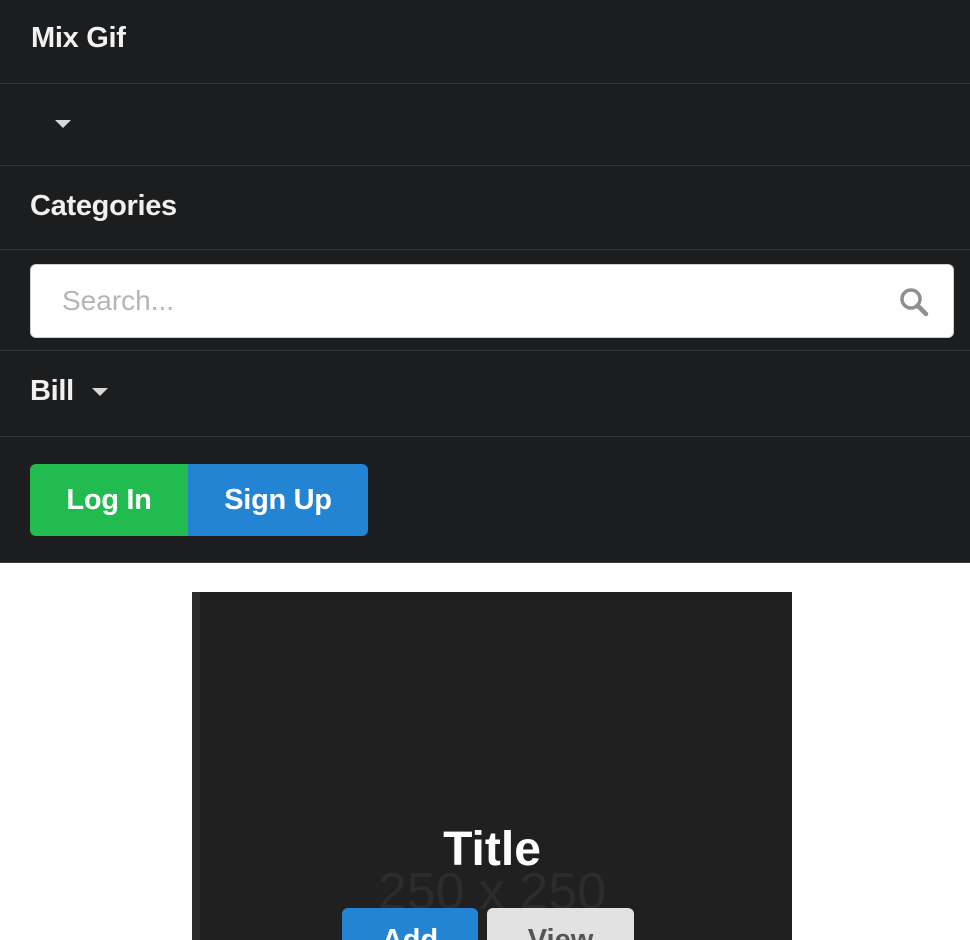  Describe the element at coordinates (485, 393) in the screenshot. I see `user-row: Bill` at that location.